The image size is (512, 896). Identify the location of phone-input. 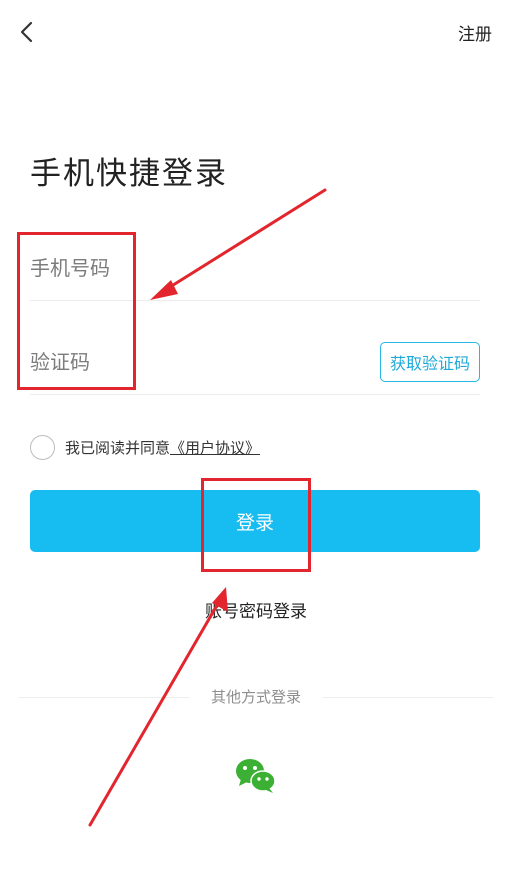
(180, 268).